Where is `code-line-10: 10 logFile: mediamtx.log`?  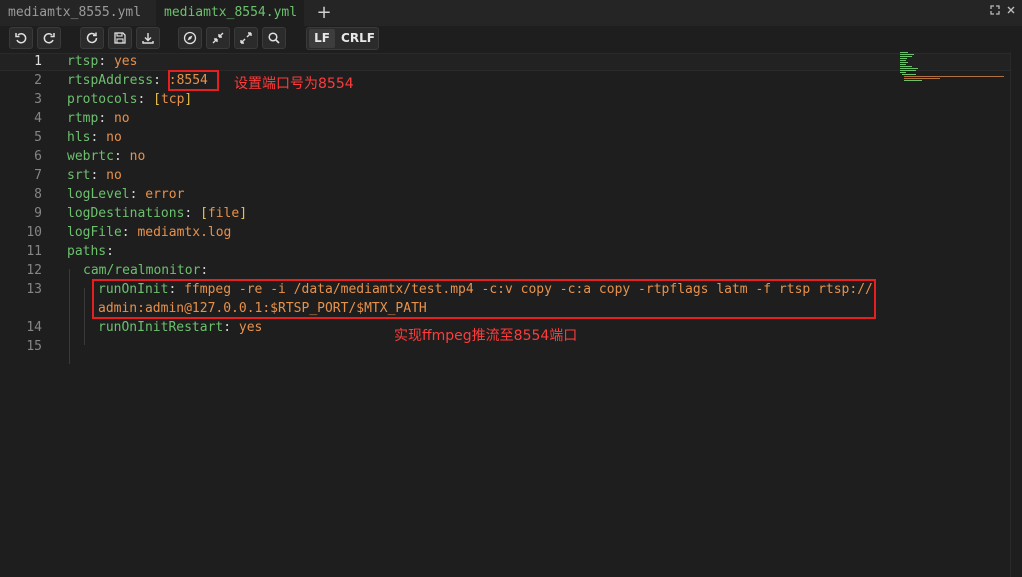 code-line-10: 10 logFile: mediamtx.log is located at coordinates (511, 232).